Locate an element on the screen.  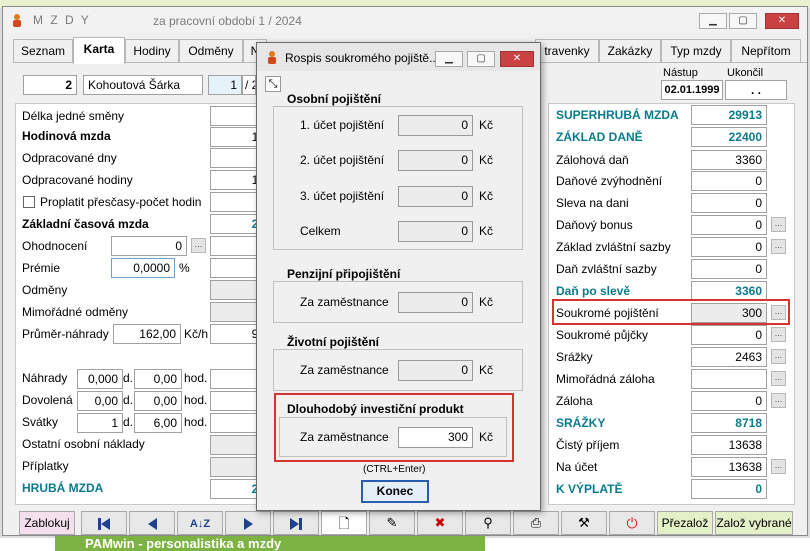
danove-zvyh-field: 0 is located at coordinates (729, 181).